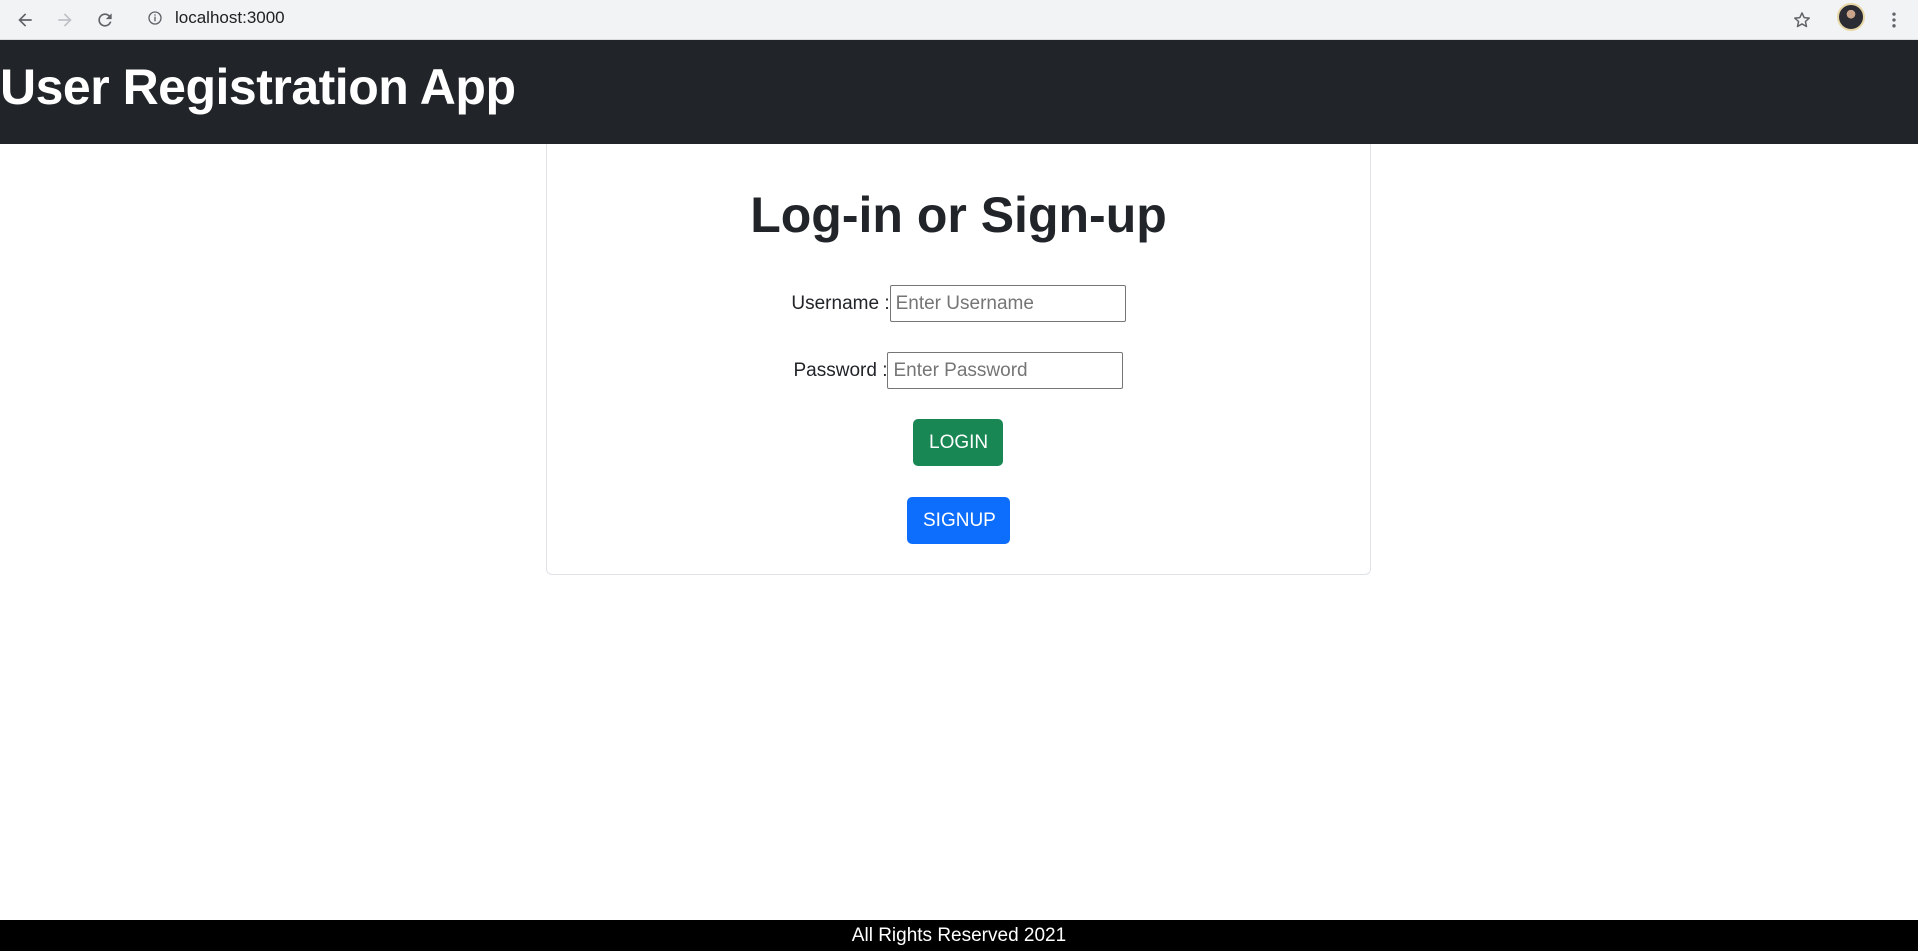  Describe the element at coordinates (958, 520) in the screenshot. I see `signup-button: SIGNUP` at that location.